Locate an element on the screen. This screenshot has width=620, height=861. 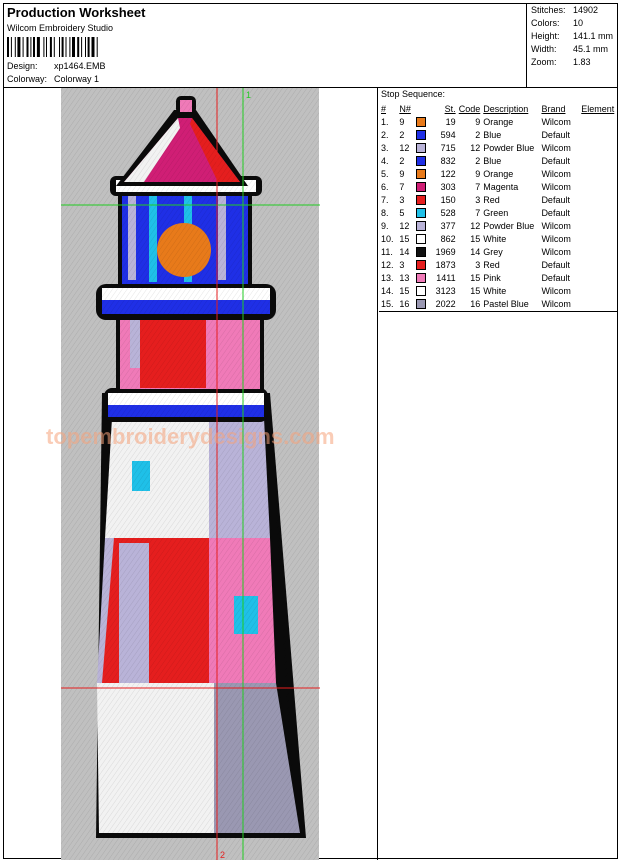
col-header-element: Element is located at coordinates (598, 108).